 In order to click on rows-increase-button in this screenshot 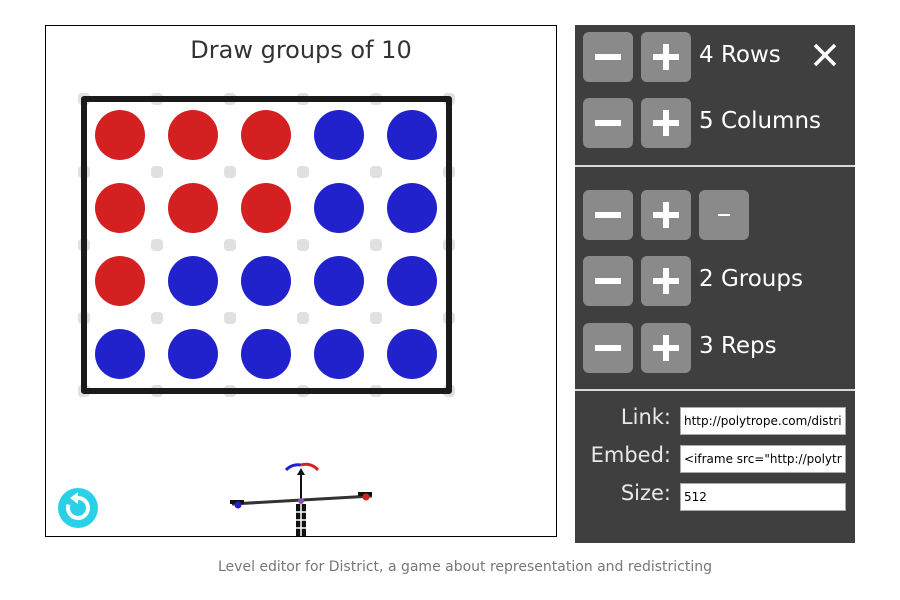, I will do `click(666, 57)`.